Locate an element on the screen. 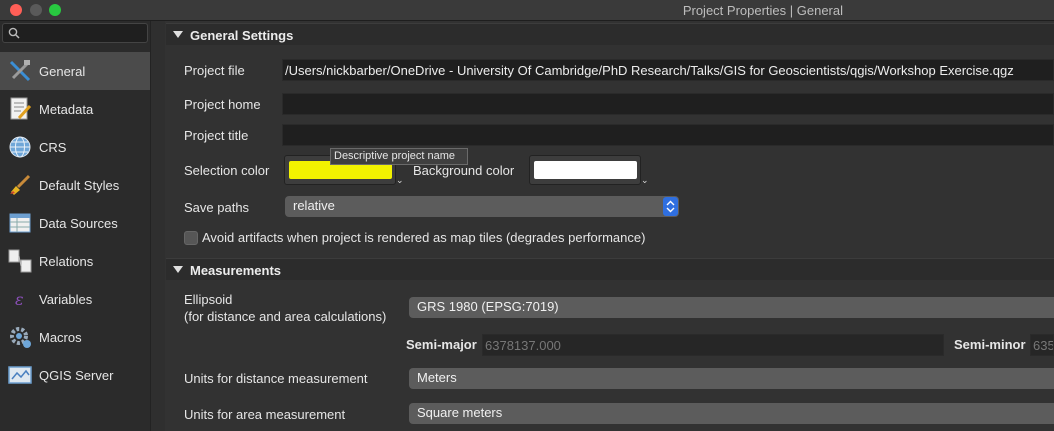  project-title-tooltip: Descriptive project name is located at coordinates (399, 156).